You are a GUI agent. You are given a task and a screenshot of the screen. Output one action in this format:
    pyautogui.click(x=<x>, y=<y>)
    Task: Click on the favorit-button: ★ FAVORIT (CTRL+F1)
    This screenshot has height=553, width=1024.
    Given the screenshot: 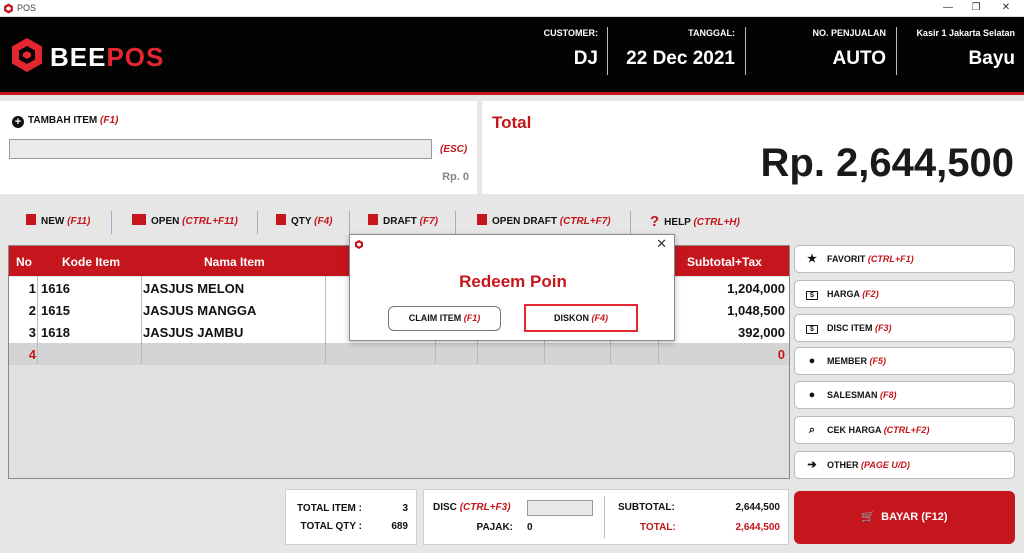 What is the action you would take?
    pyautogui.click(x=904, y=259)
    